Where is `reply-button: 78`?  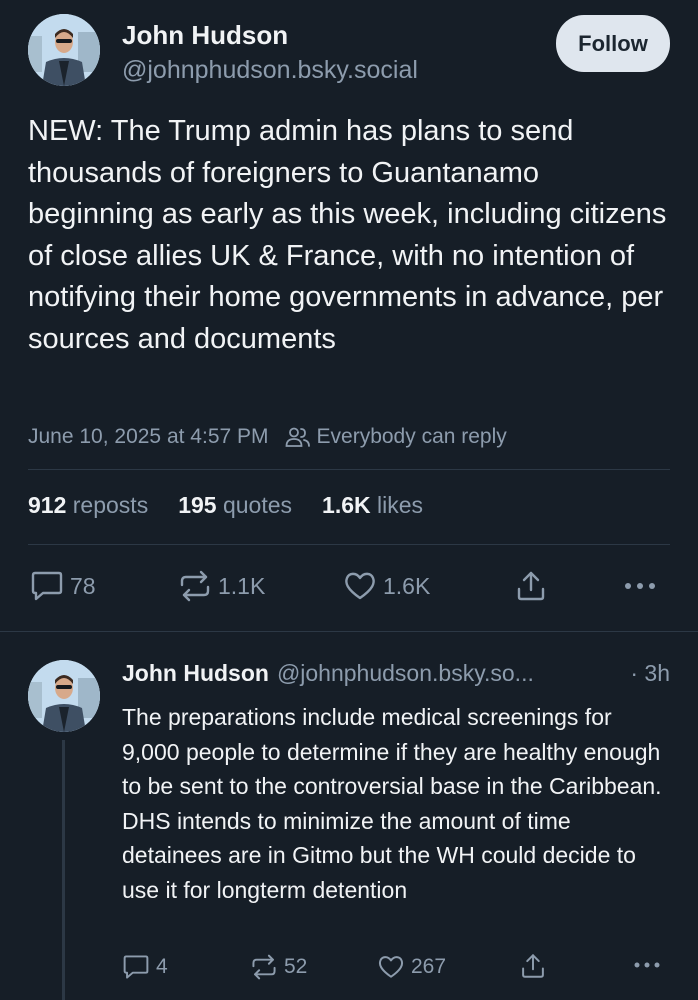
reply-button: 78 is located at coordinates (63, 586).